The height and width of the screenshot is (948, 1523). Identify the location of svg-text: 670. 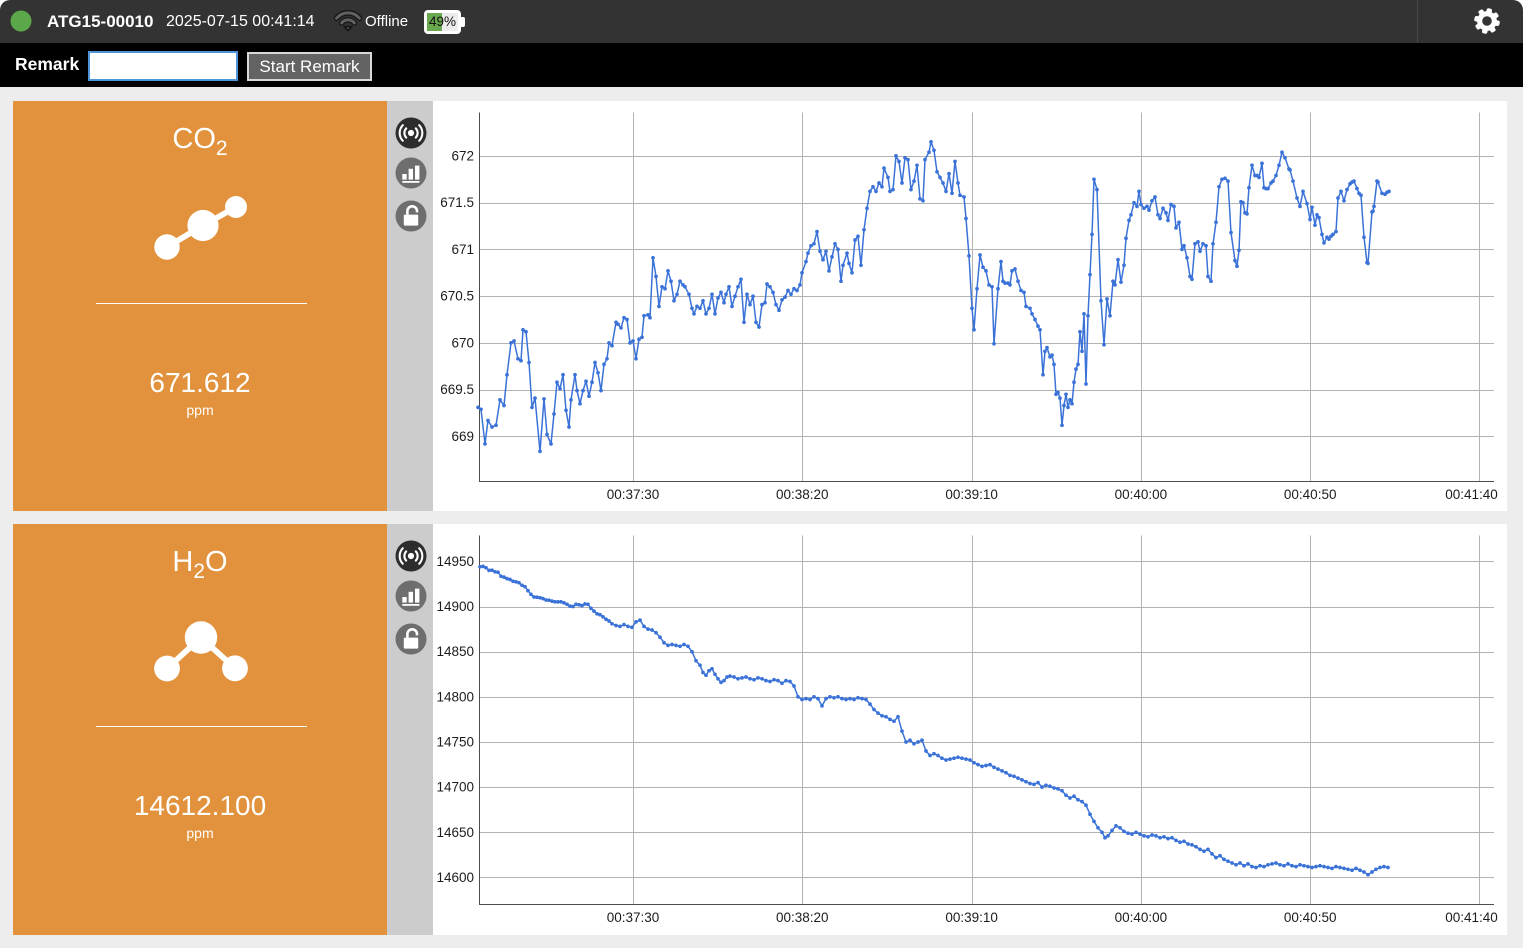
(462, 342).